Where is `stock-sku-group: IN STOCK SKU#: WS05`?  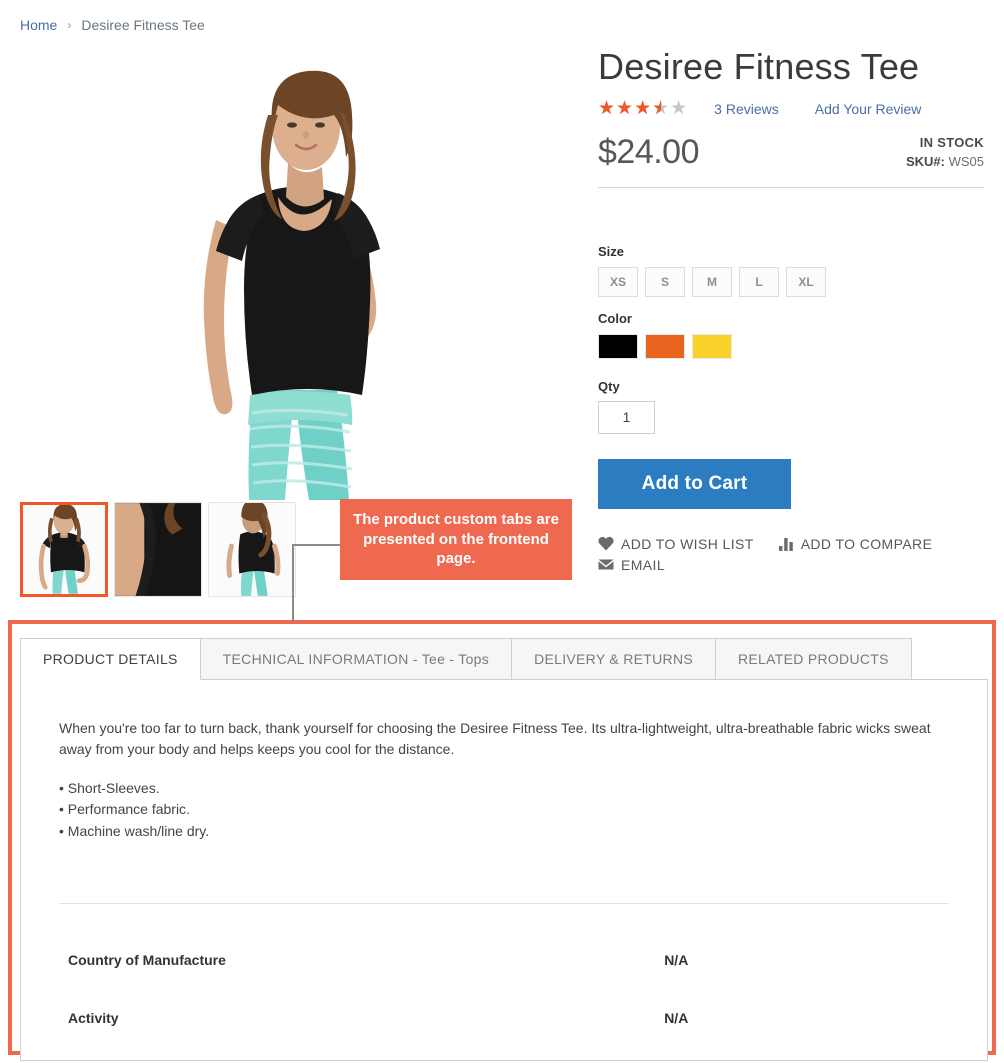 stock-sku-group: IN STOCK SKU#: WS05 is located at coordinates (945, 152).